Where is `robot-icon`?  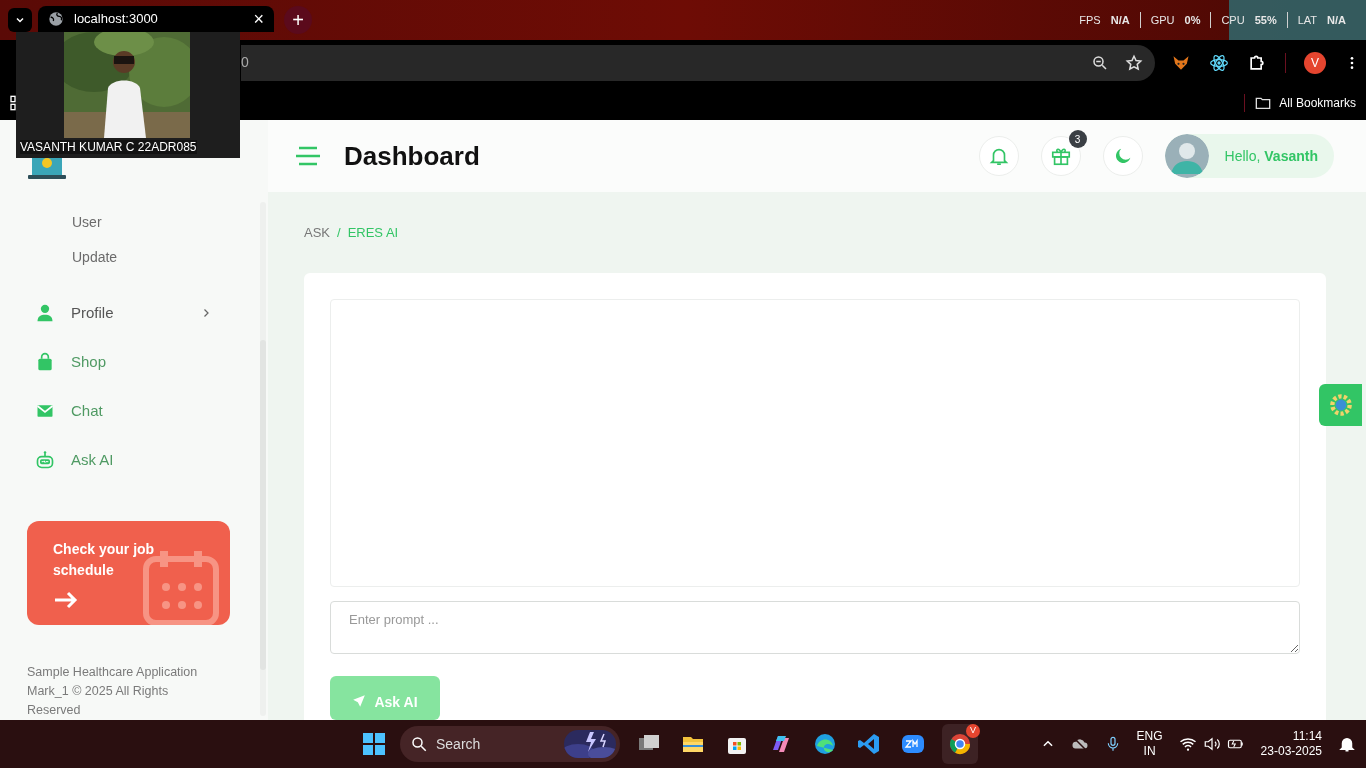
robot-icon is located at coordinates (45, 460).